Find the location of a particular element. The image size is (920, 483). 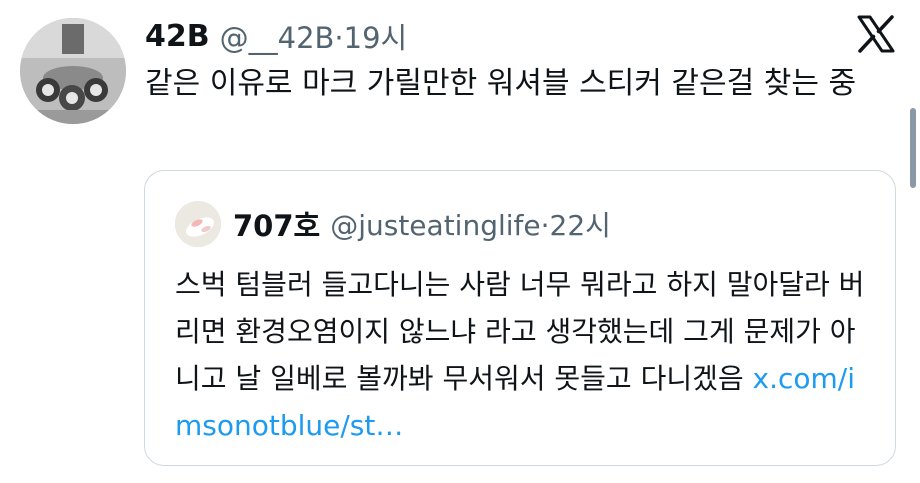

avatar-image is located at coordinates (73, 71).